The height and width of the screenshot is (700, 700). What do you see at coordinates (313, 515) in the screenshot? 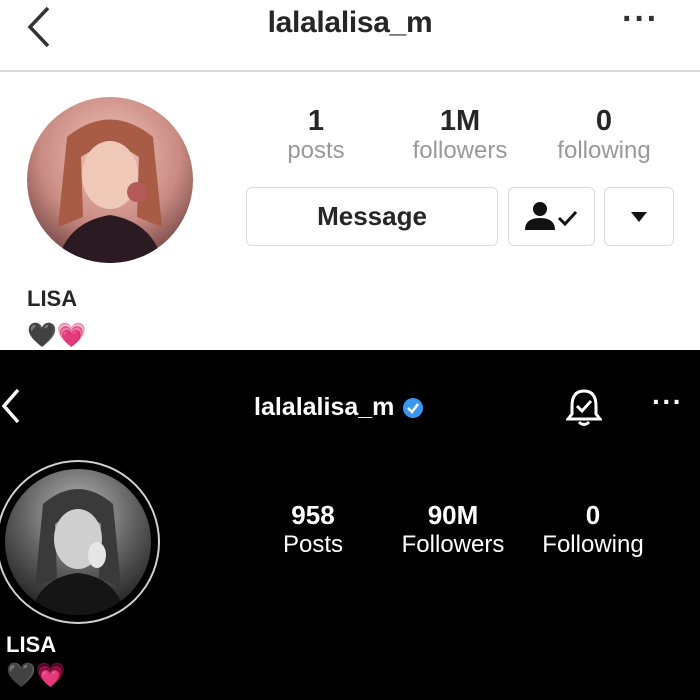
I see `stat-value: 958` at bounding box center [313, 515].